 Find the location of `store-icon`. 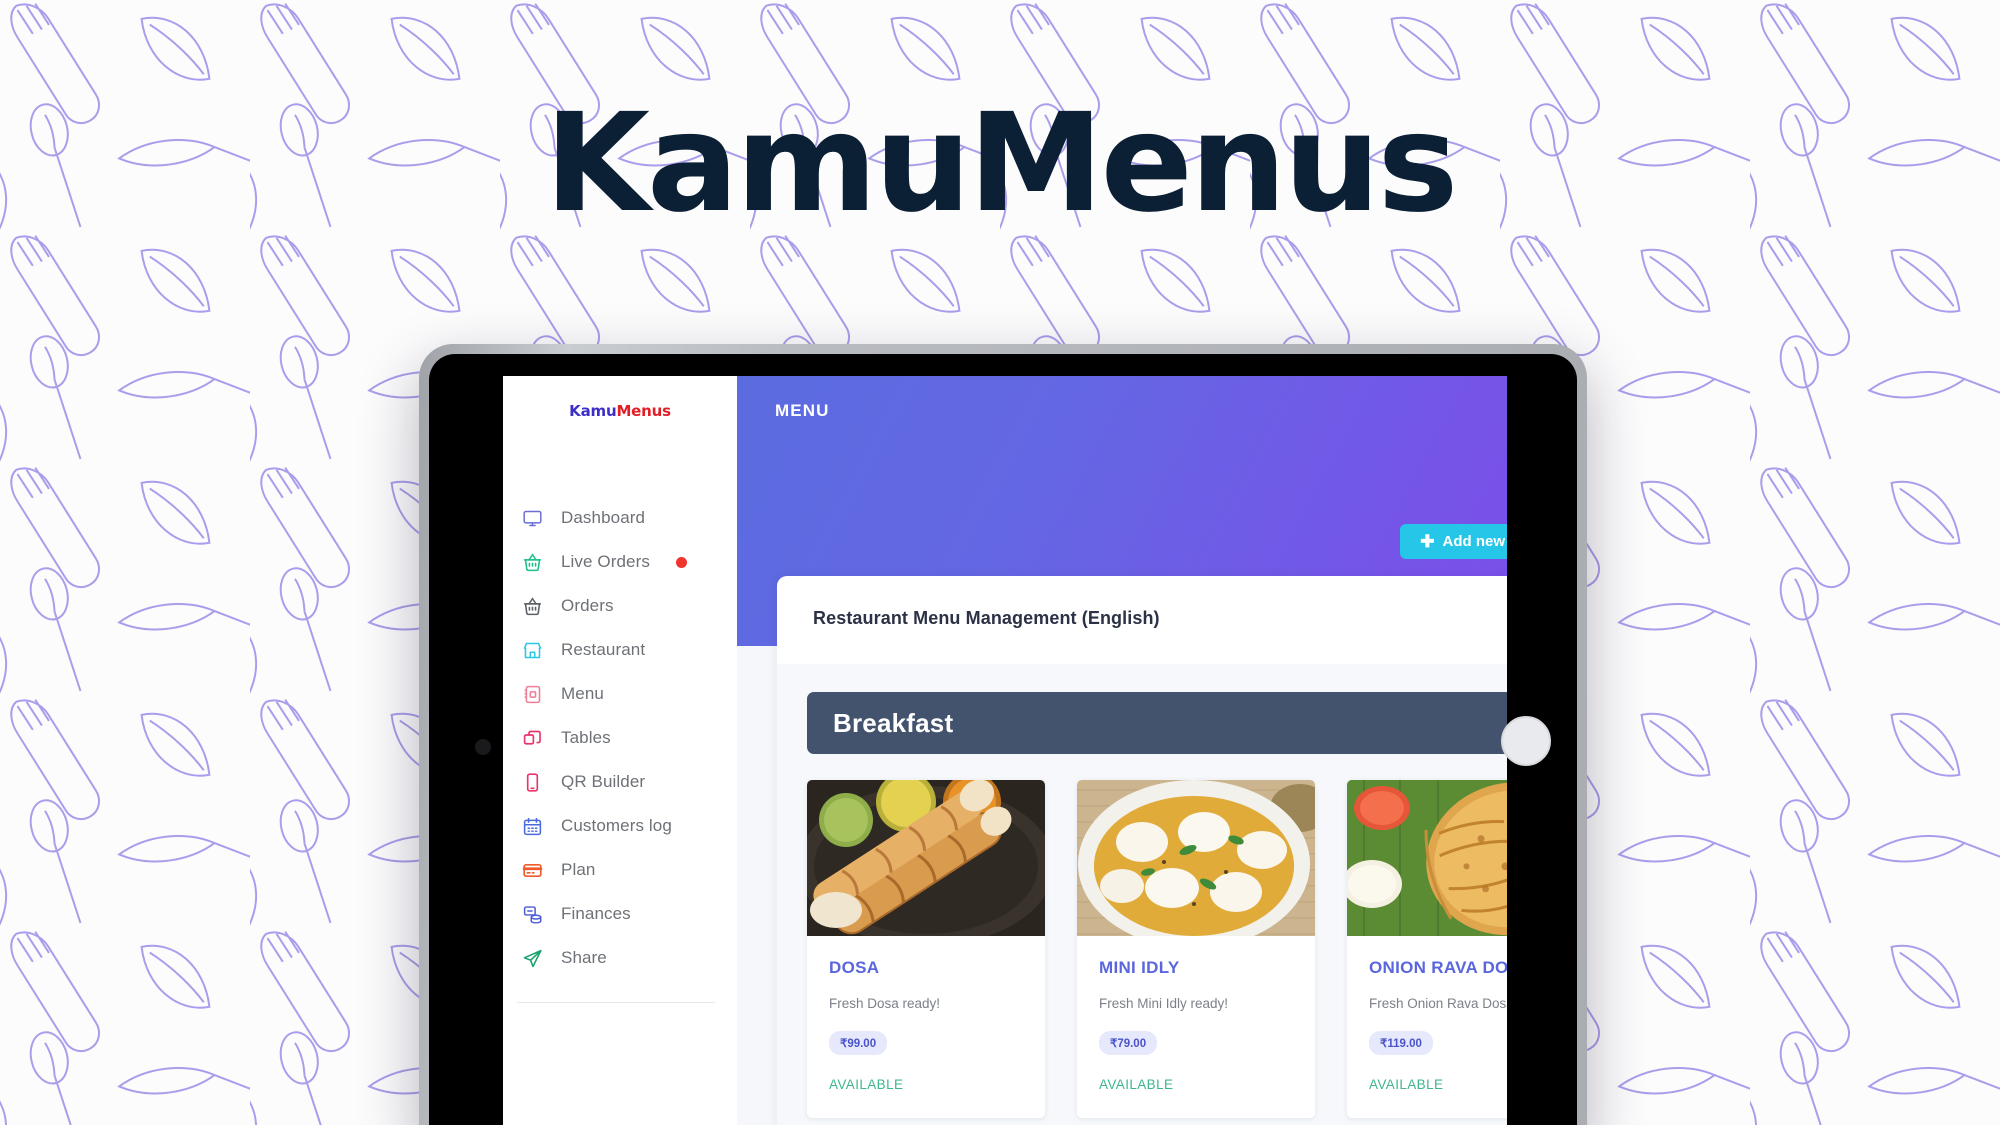

store-icon is located at coordinates (532, 650).